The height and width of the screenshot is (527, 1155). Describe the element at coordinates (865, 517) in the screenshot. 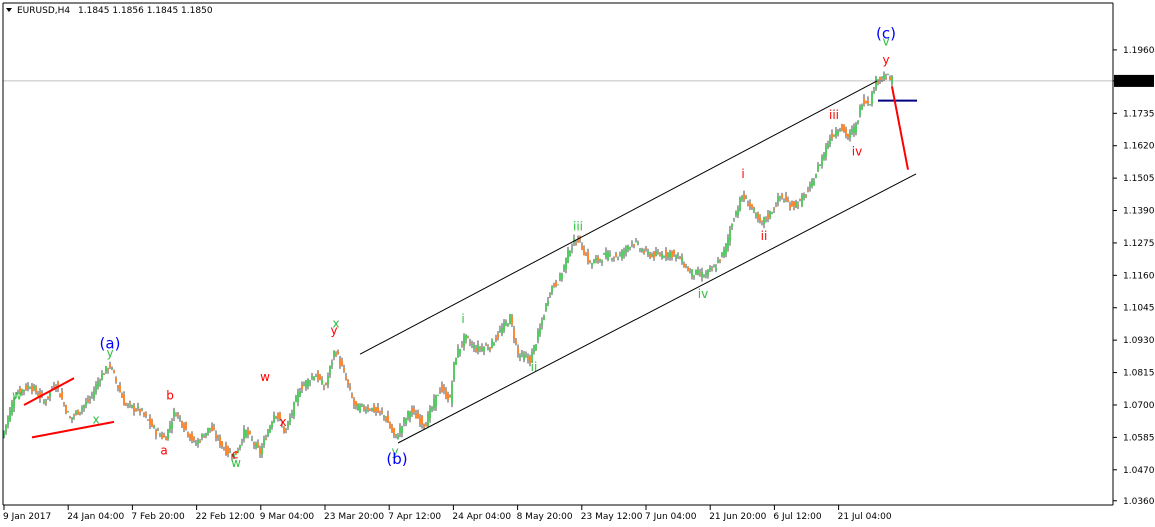

I see `x-tick-label: 21 Jul 04:00` at that location.